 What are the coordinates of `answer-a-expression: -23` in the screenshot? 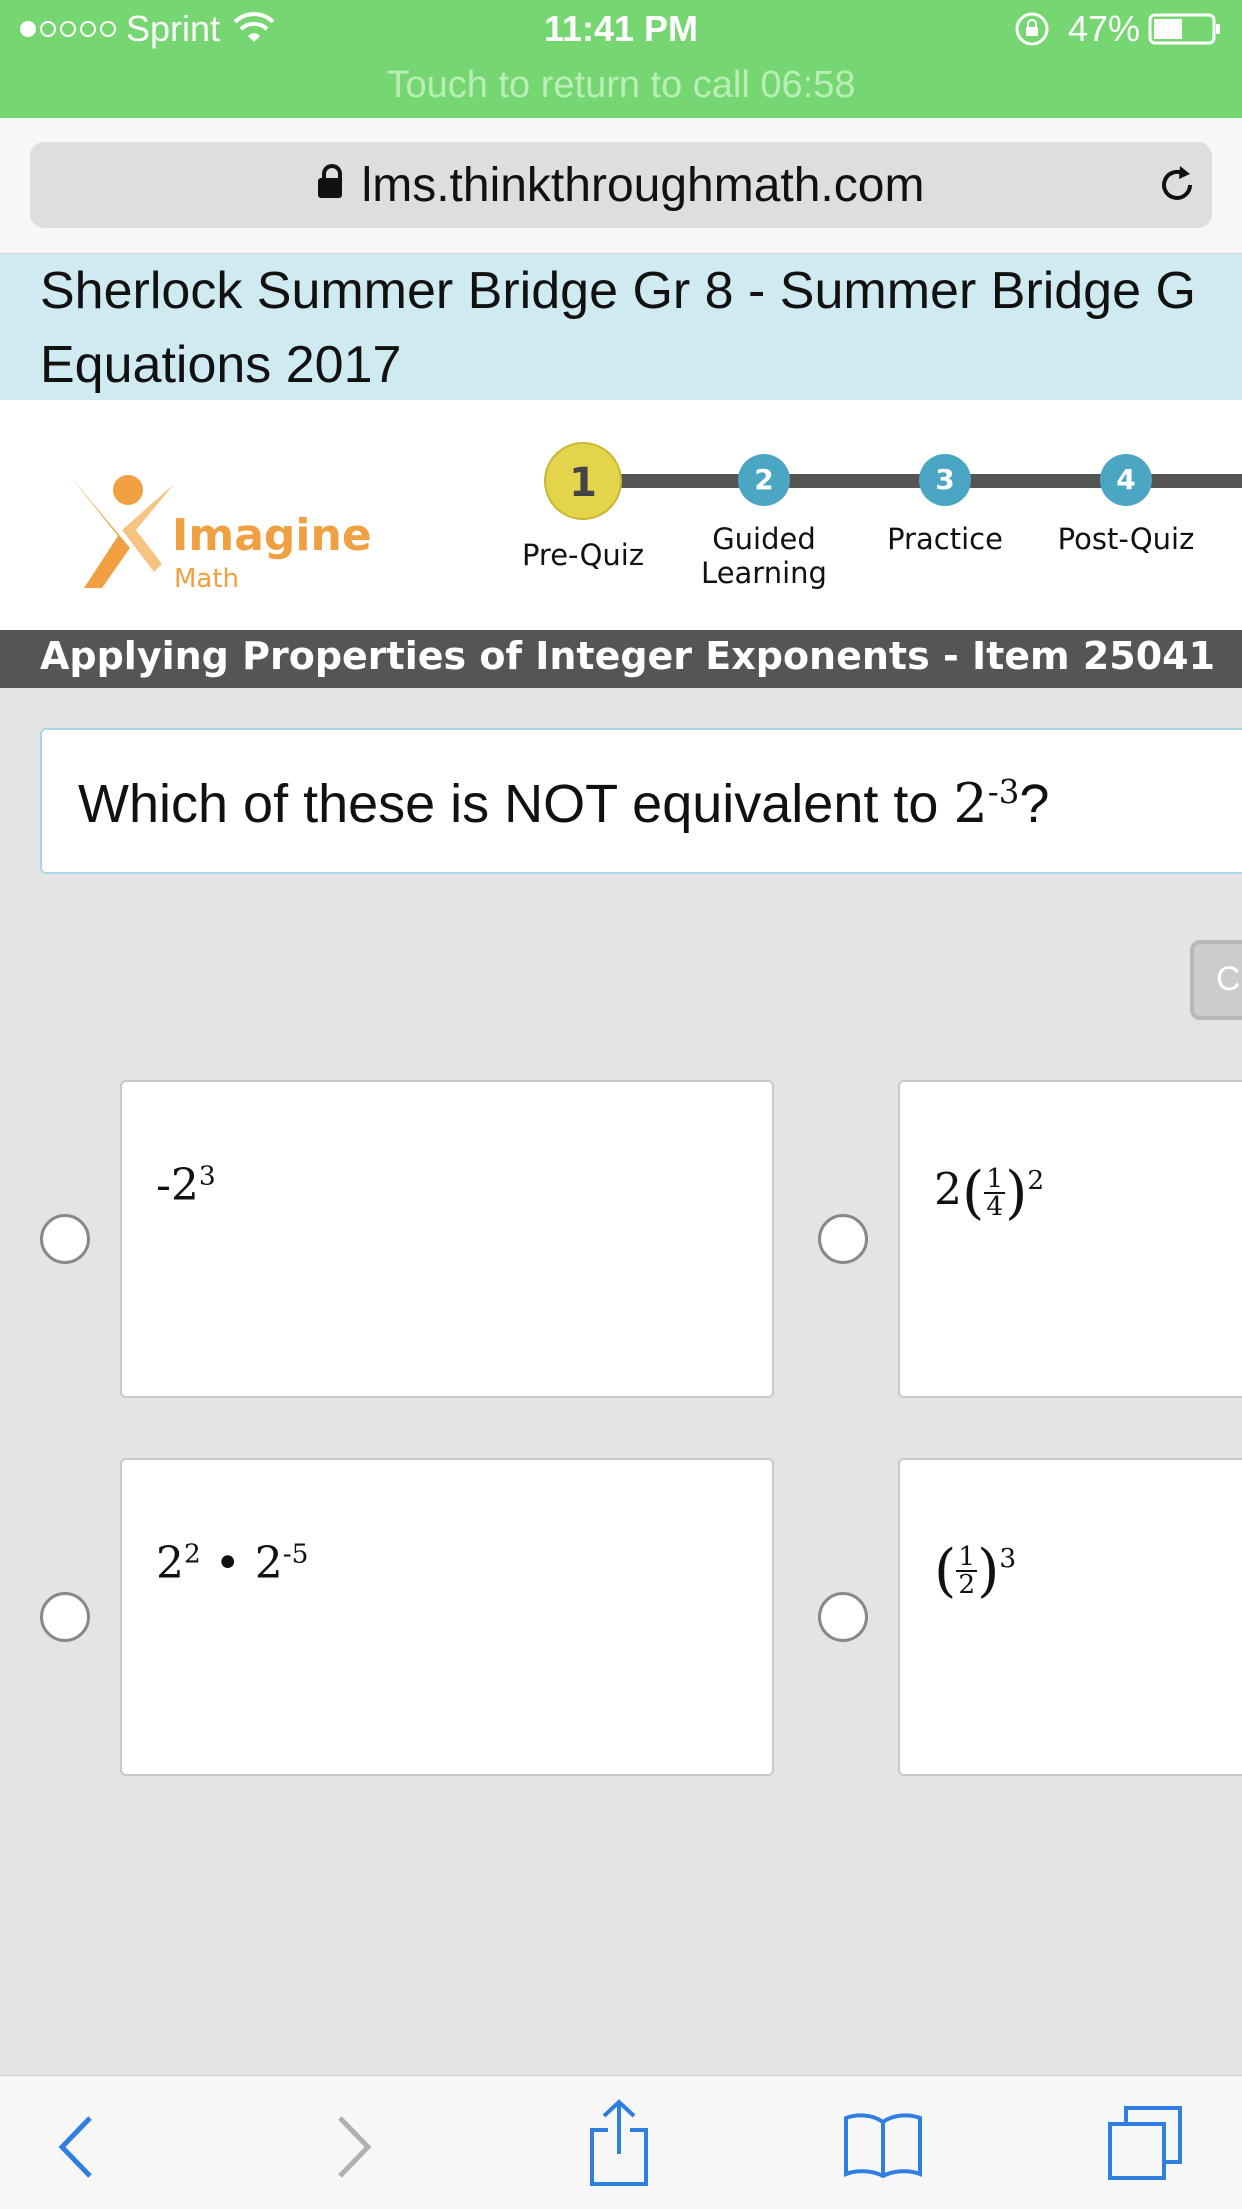 It's located at (186, 1185).